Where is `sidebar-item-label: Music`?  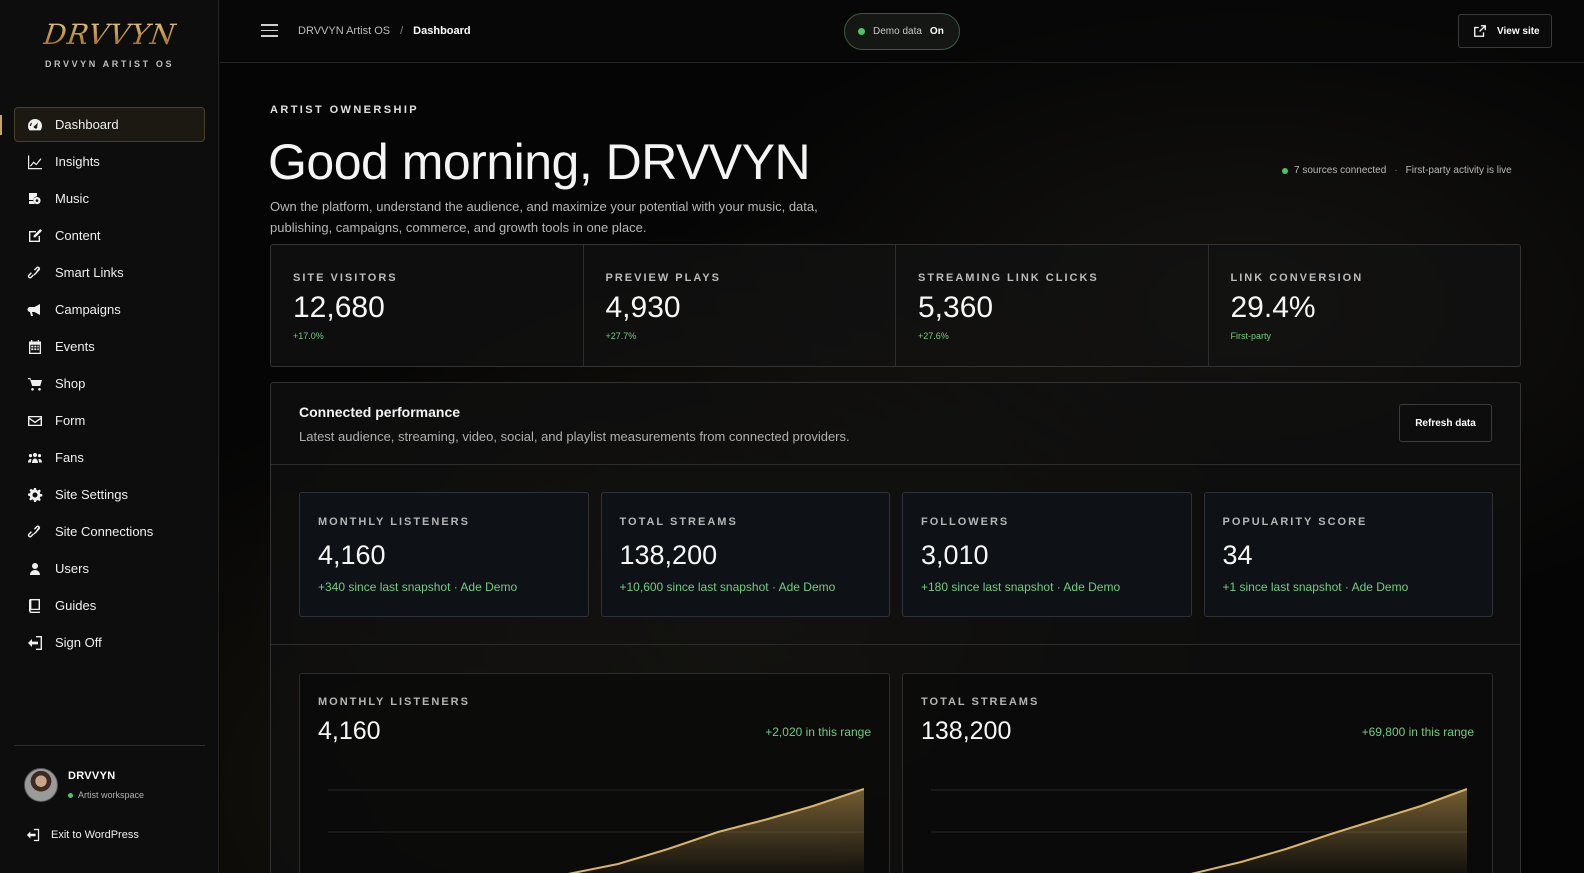
sidebar-item-label: Music is located at coordinates (72, 198).